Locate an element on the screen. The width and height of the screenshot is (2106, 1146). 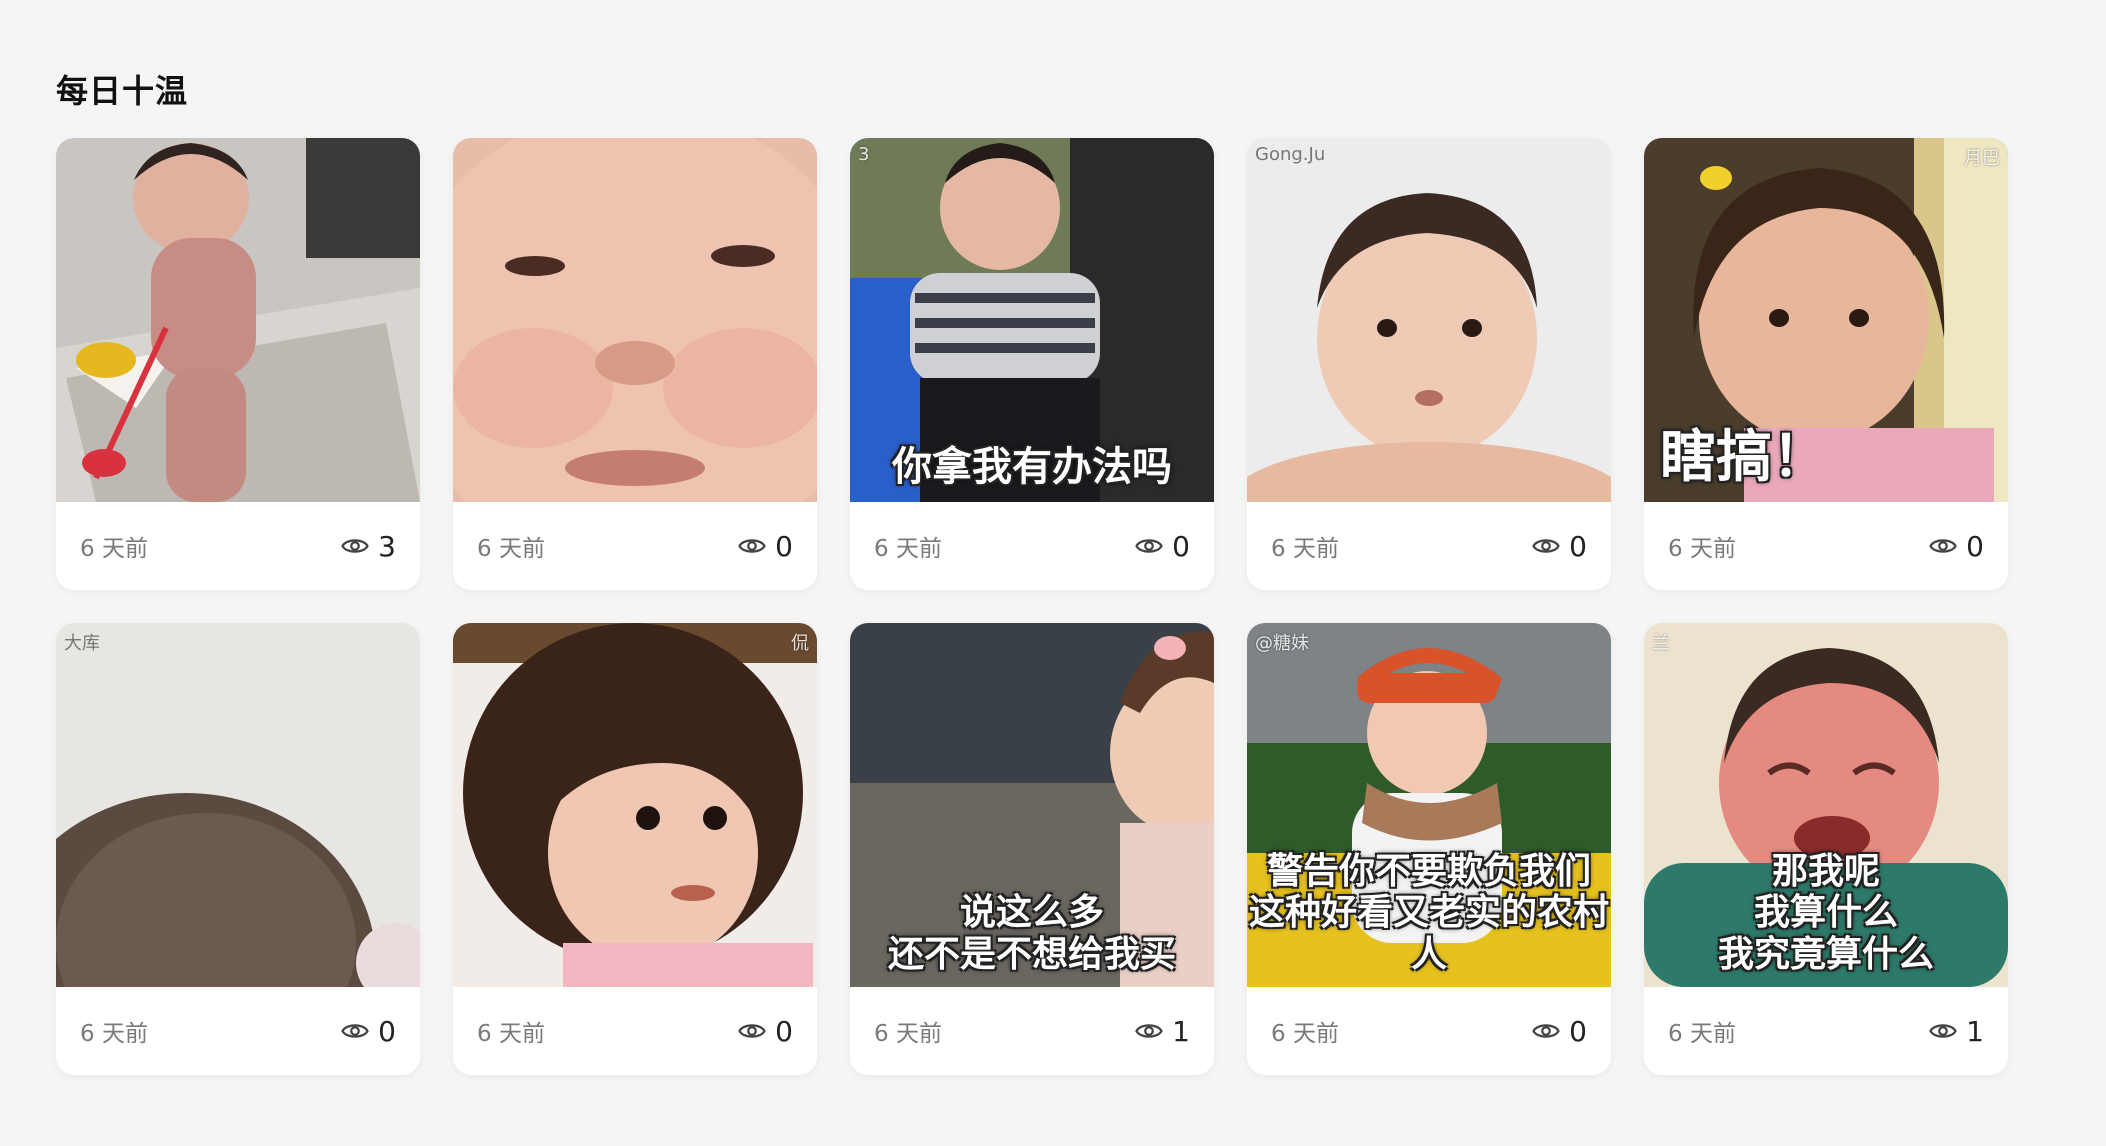
image-watermark: 月巴 is located at coordinates (1982, 158).